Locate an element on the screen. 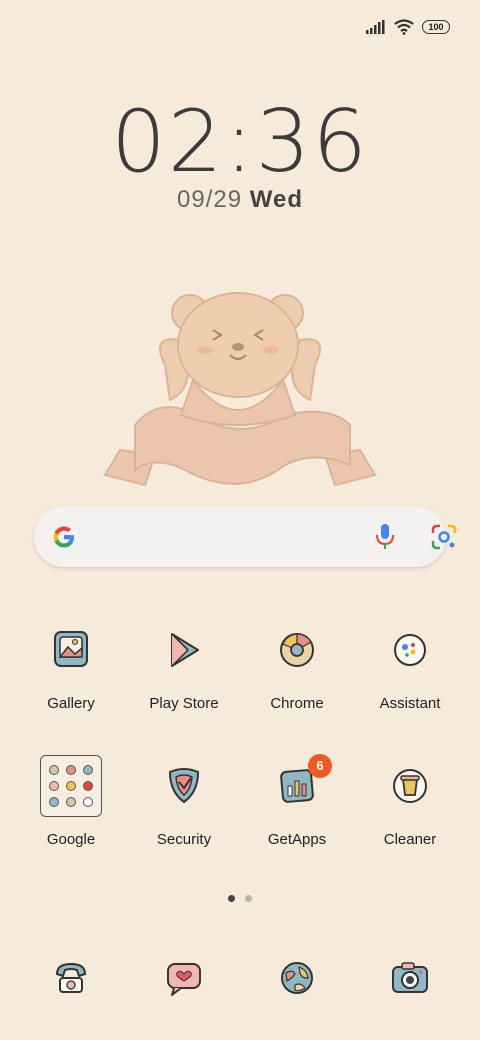 The image size is (480, 1040). status-bar: 100 is located at coordinates (408, 27).